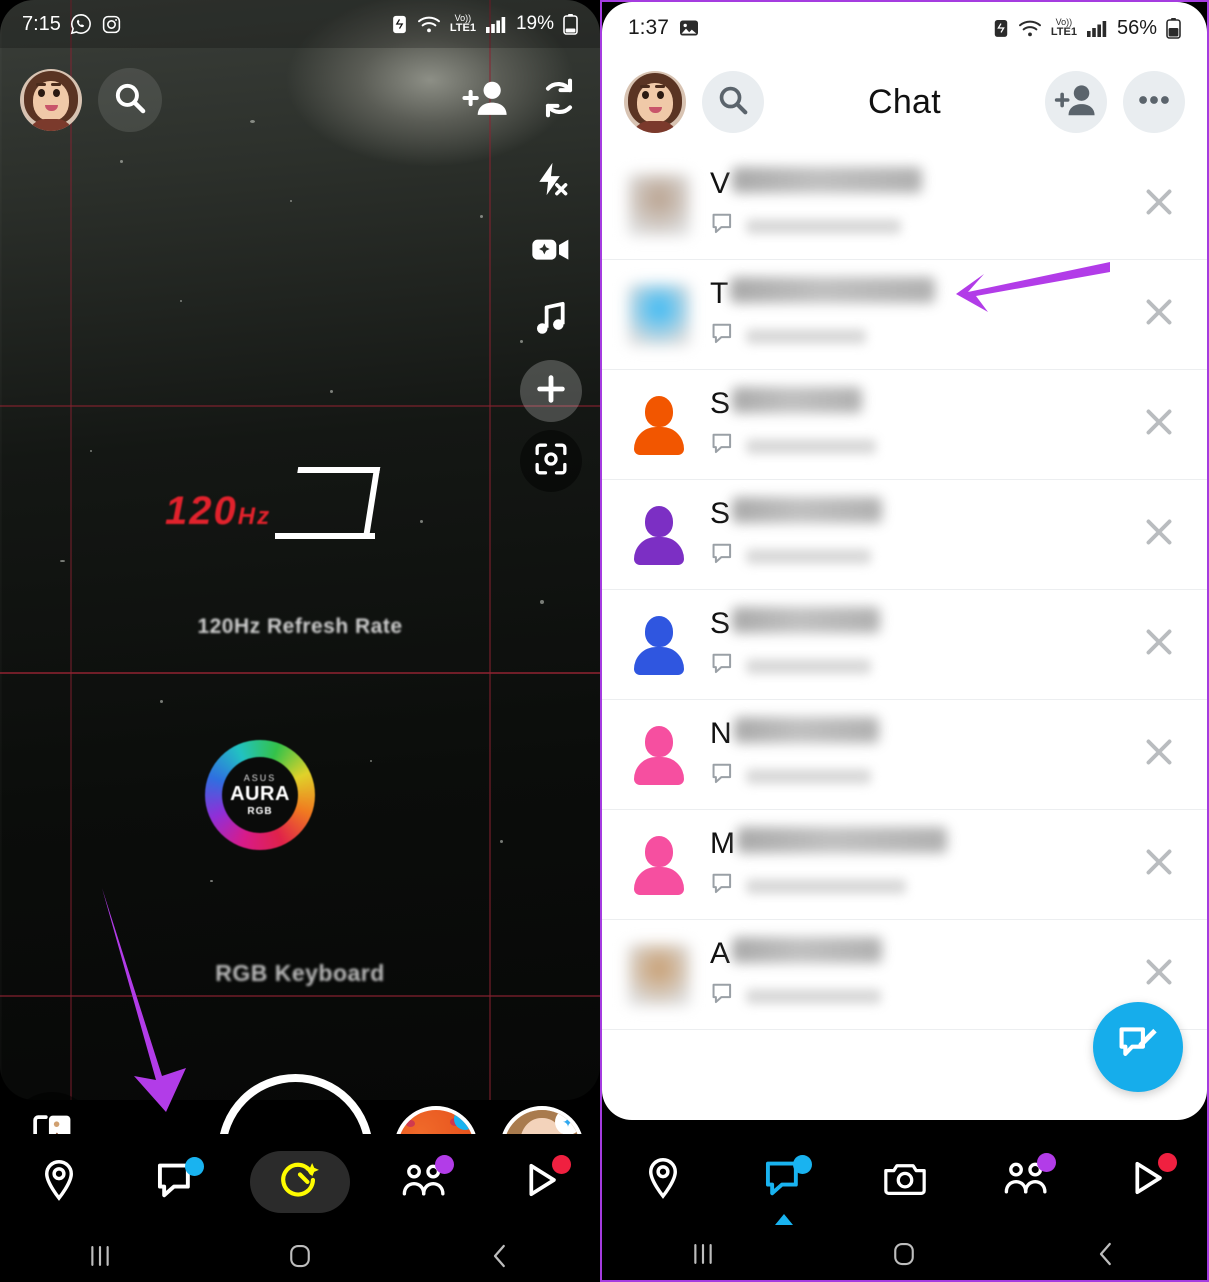 The image size is (1209, 1282). I want to click on wifi-icon, so click(1030, 28).